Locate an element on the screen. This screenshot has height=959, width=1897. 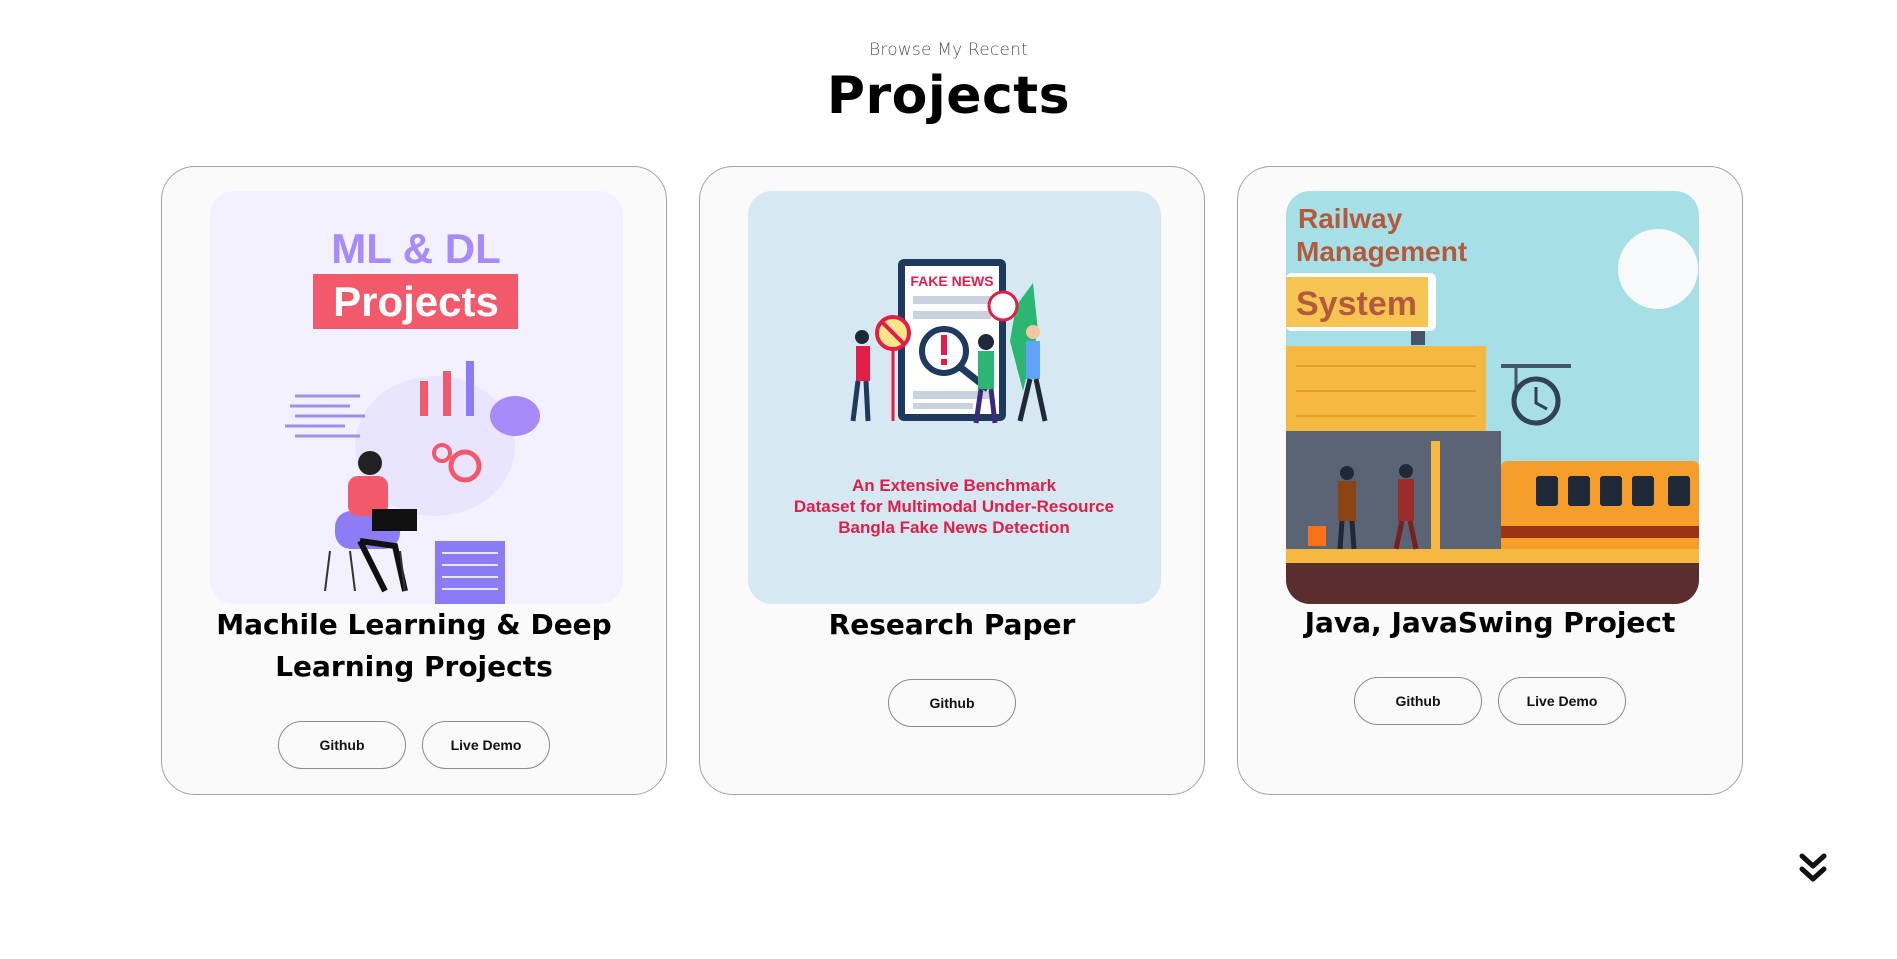
railway-image-line2: Management is located at coordinates (1381, 251).